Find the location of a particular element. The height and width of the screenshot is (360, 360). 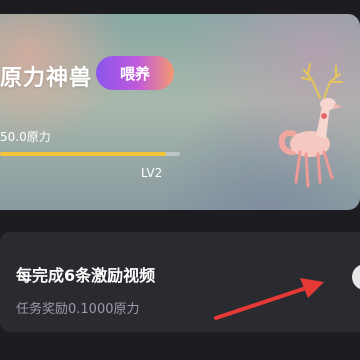

level-progress-bar is located at coordinates (90, 154).